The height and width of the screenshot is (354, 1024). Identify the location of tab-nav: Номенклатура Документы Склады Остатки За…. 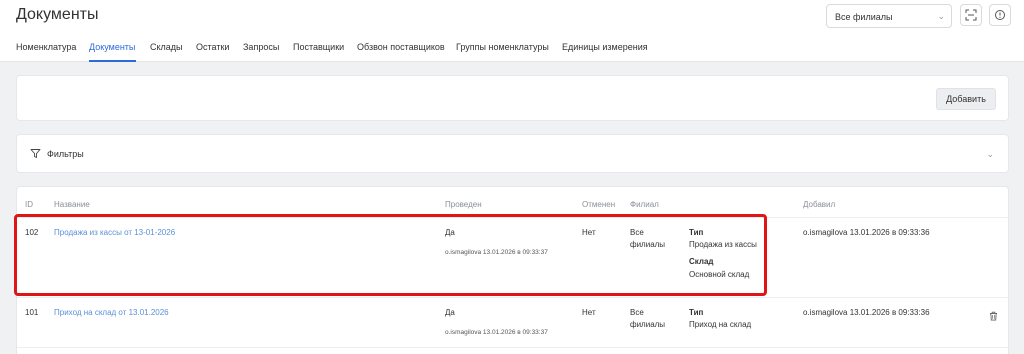
(512, 49).